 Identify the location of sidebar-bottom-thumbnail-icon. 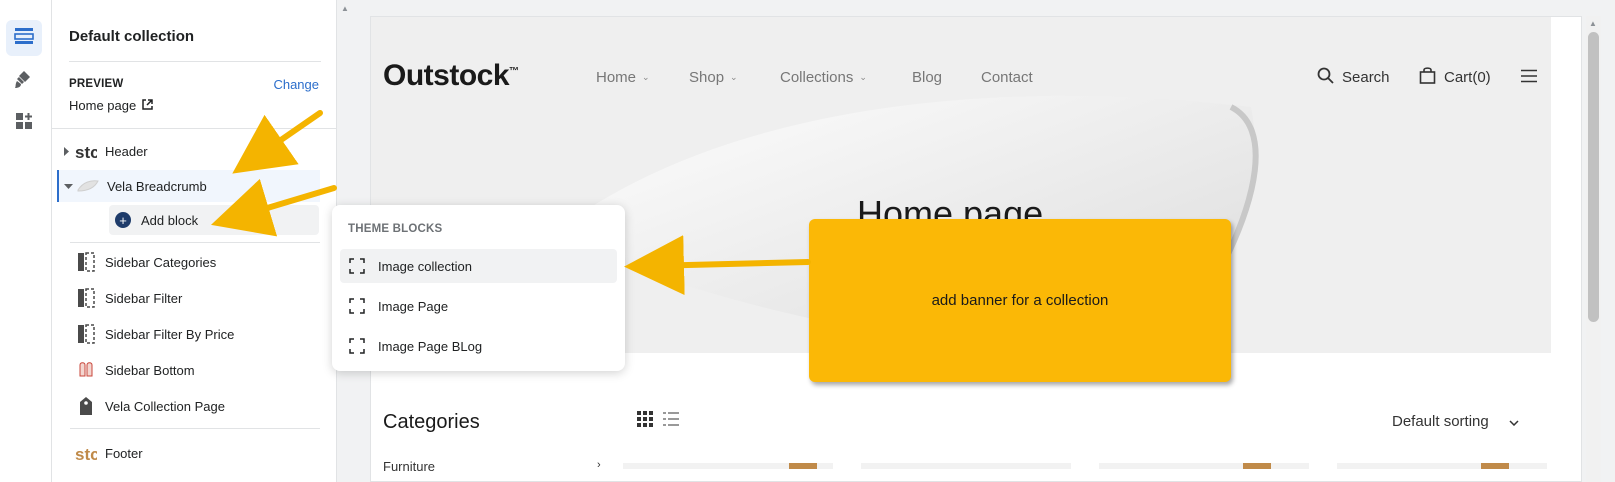
(86, 370).